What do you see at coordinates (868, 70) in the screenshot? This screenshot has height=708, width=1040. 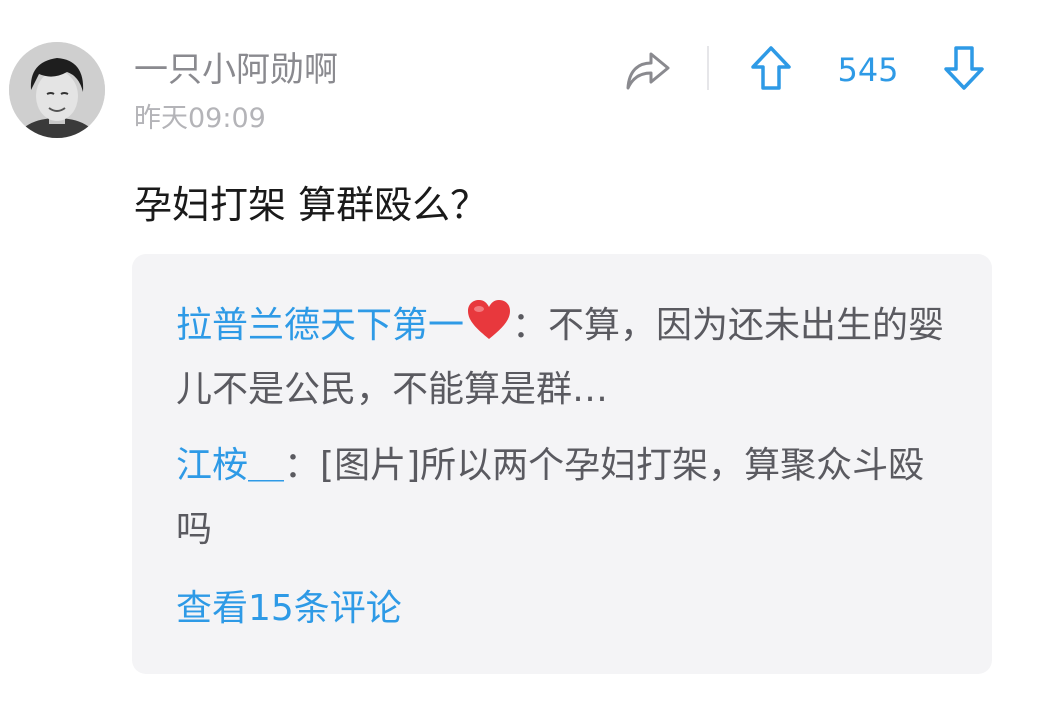 I see `vote-count: 545` at bounding box center [868, 70].